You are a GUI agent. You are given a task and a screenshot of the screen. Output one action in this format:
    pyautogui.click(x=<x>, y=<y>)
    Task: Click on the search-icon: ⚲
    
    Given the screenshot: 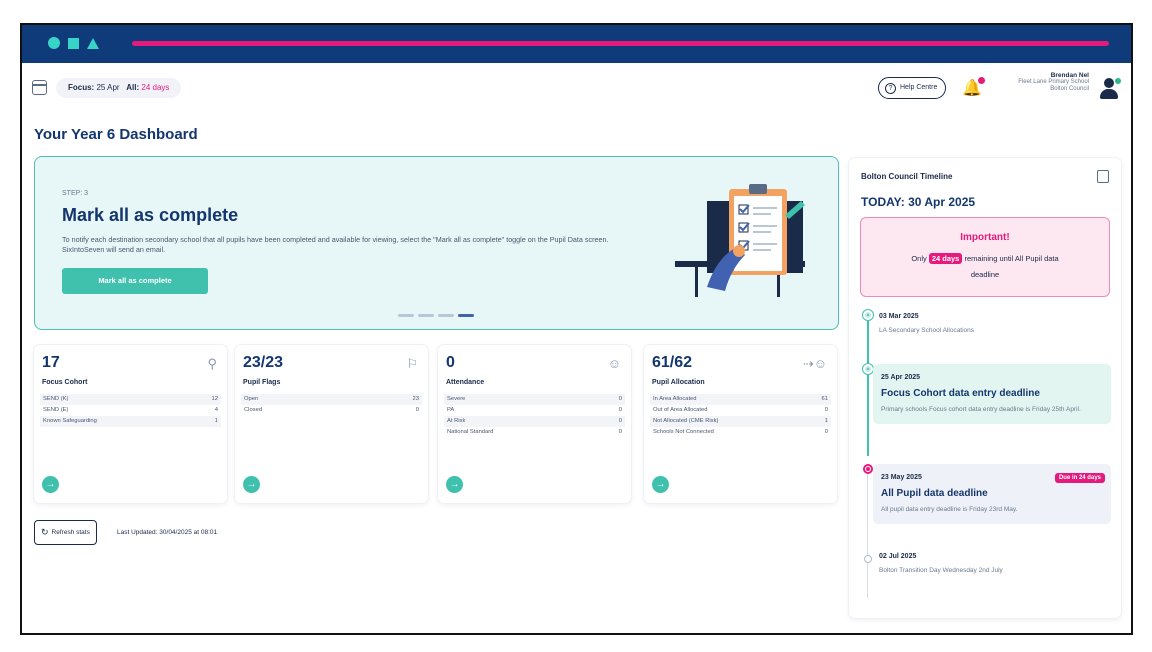 What is the action you would take?
    pyautogui.click(x=212, y=363)
    